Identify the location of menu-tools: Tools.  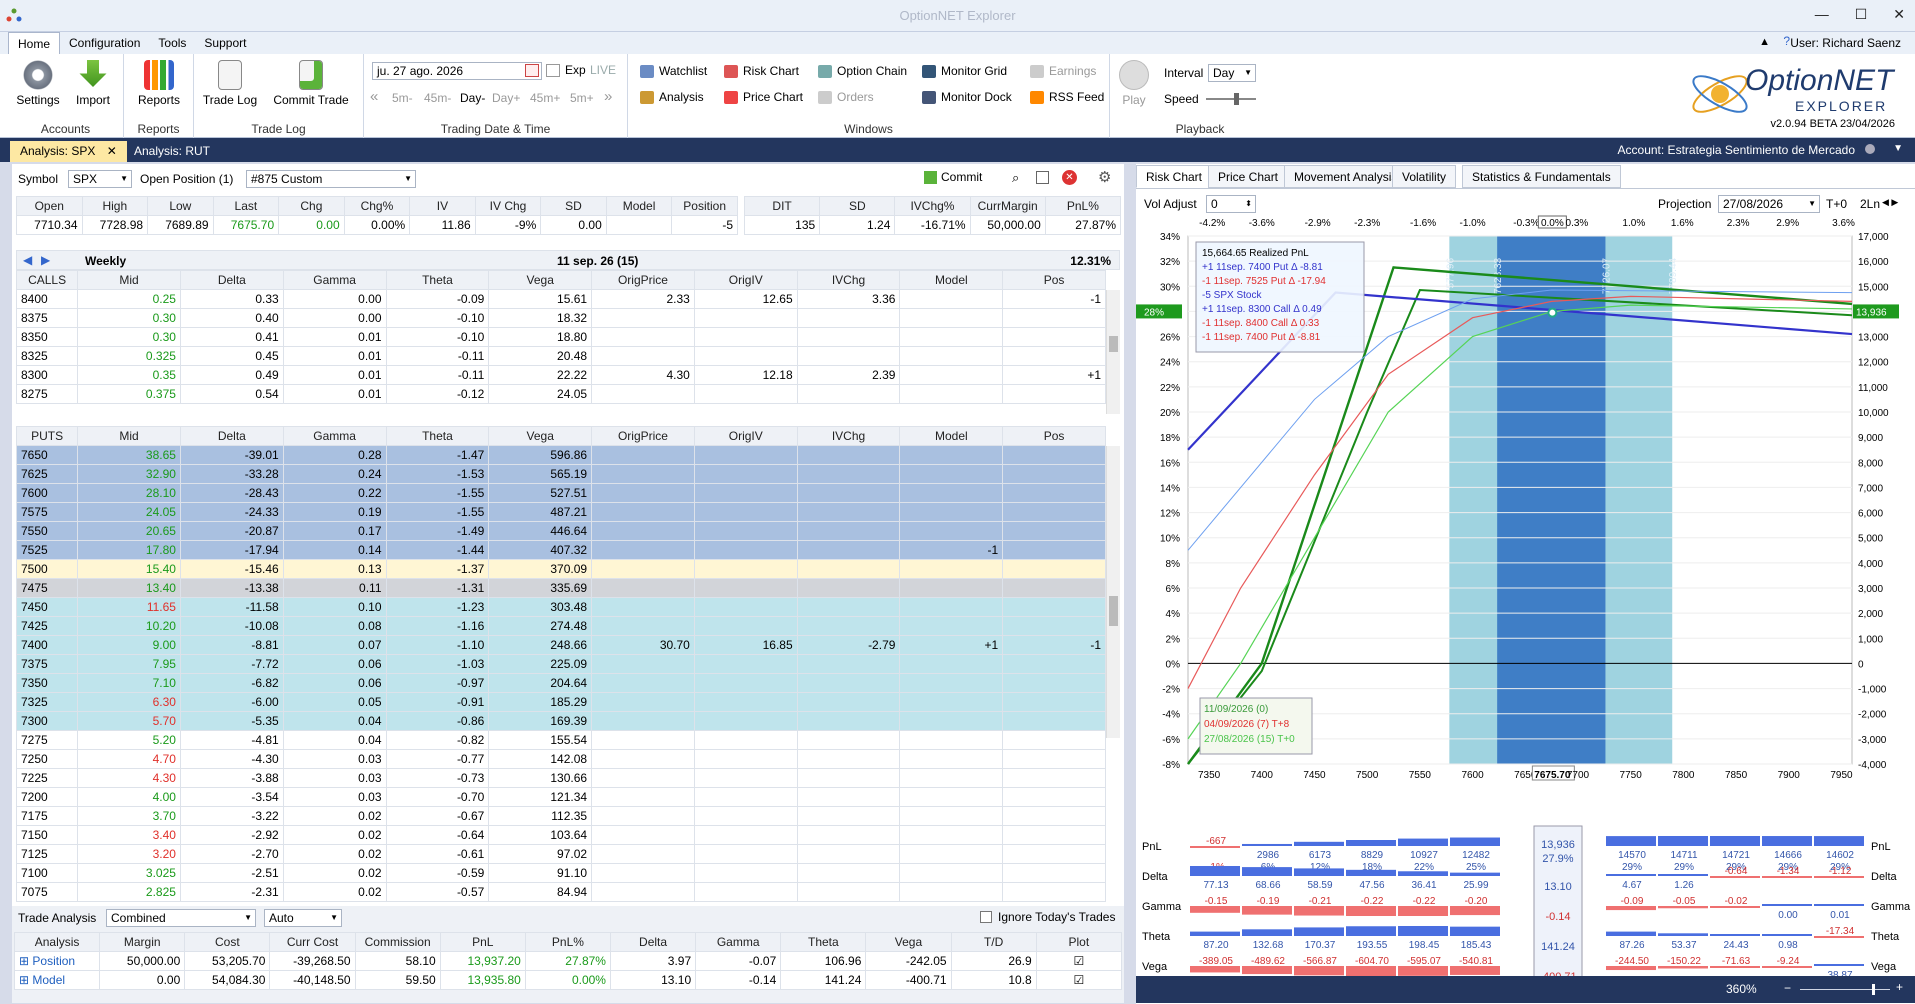
(172, 43).